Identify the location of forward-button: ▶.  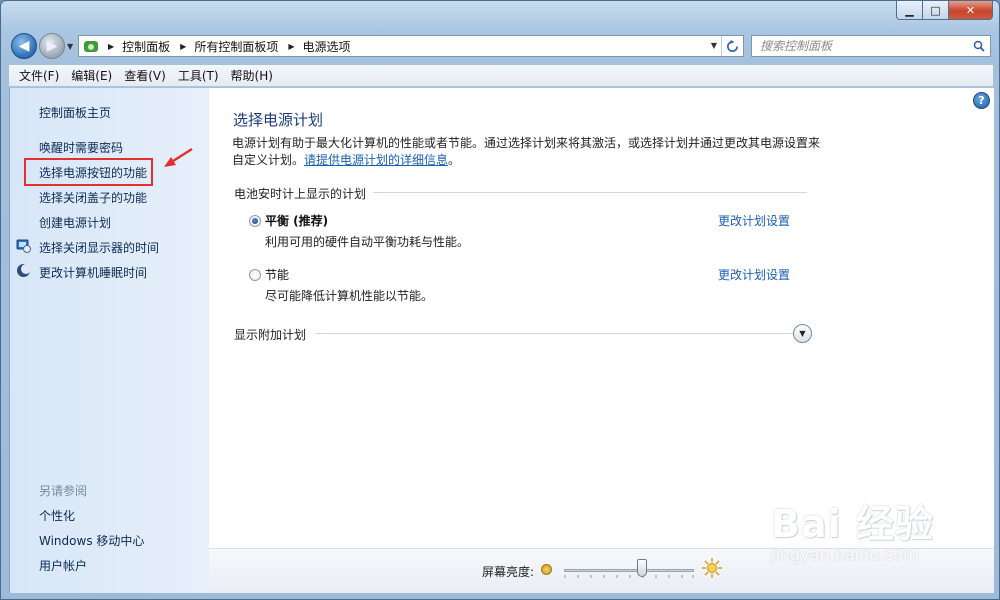
(52, 46).